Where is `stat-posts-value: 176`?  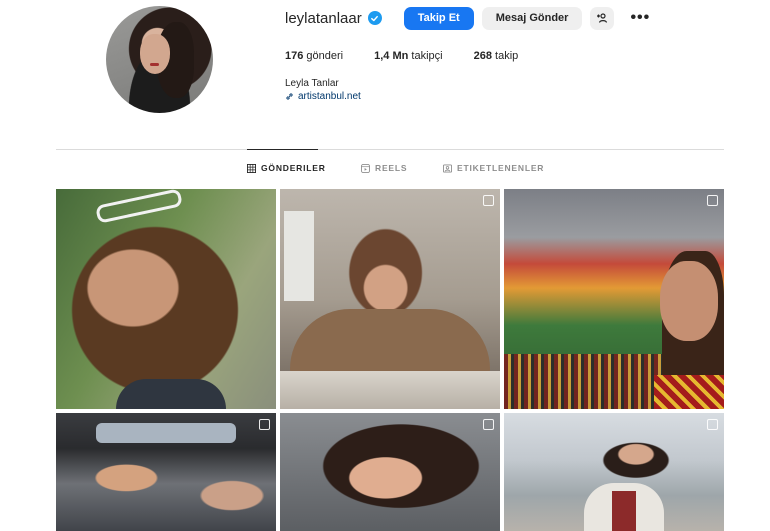 stat-posts-value: 176 is located at coordinates (294, 56).